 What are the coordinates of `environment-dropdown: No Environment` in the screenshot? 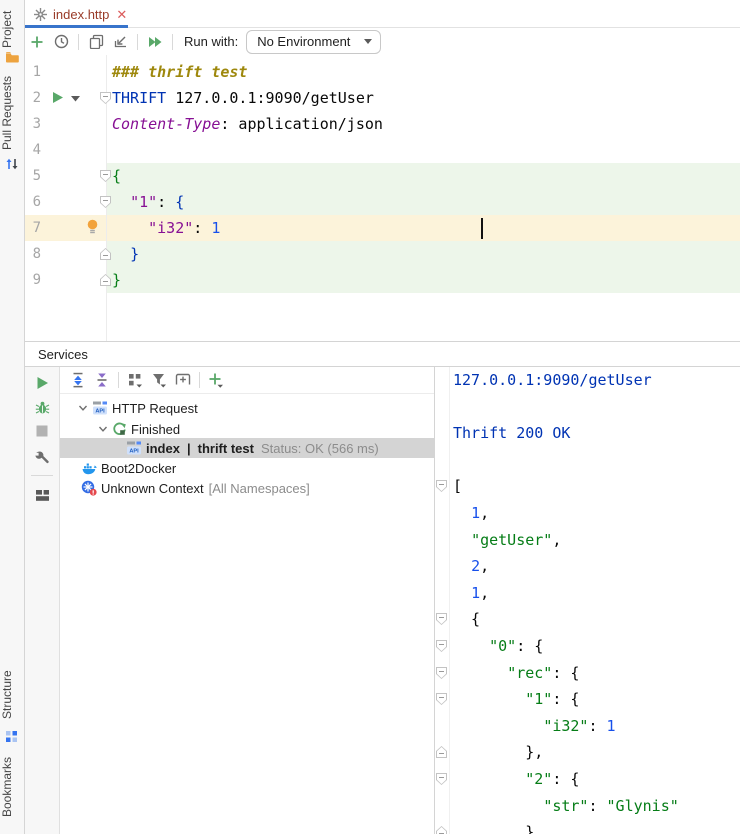 It's located at (314, 41).